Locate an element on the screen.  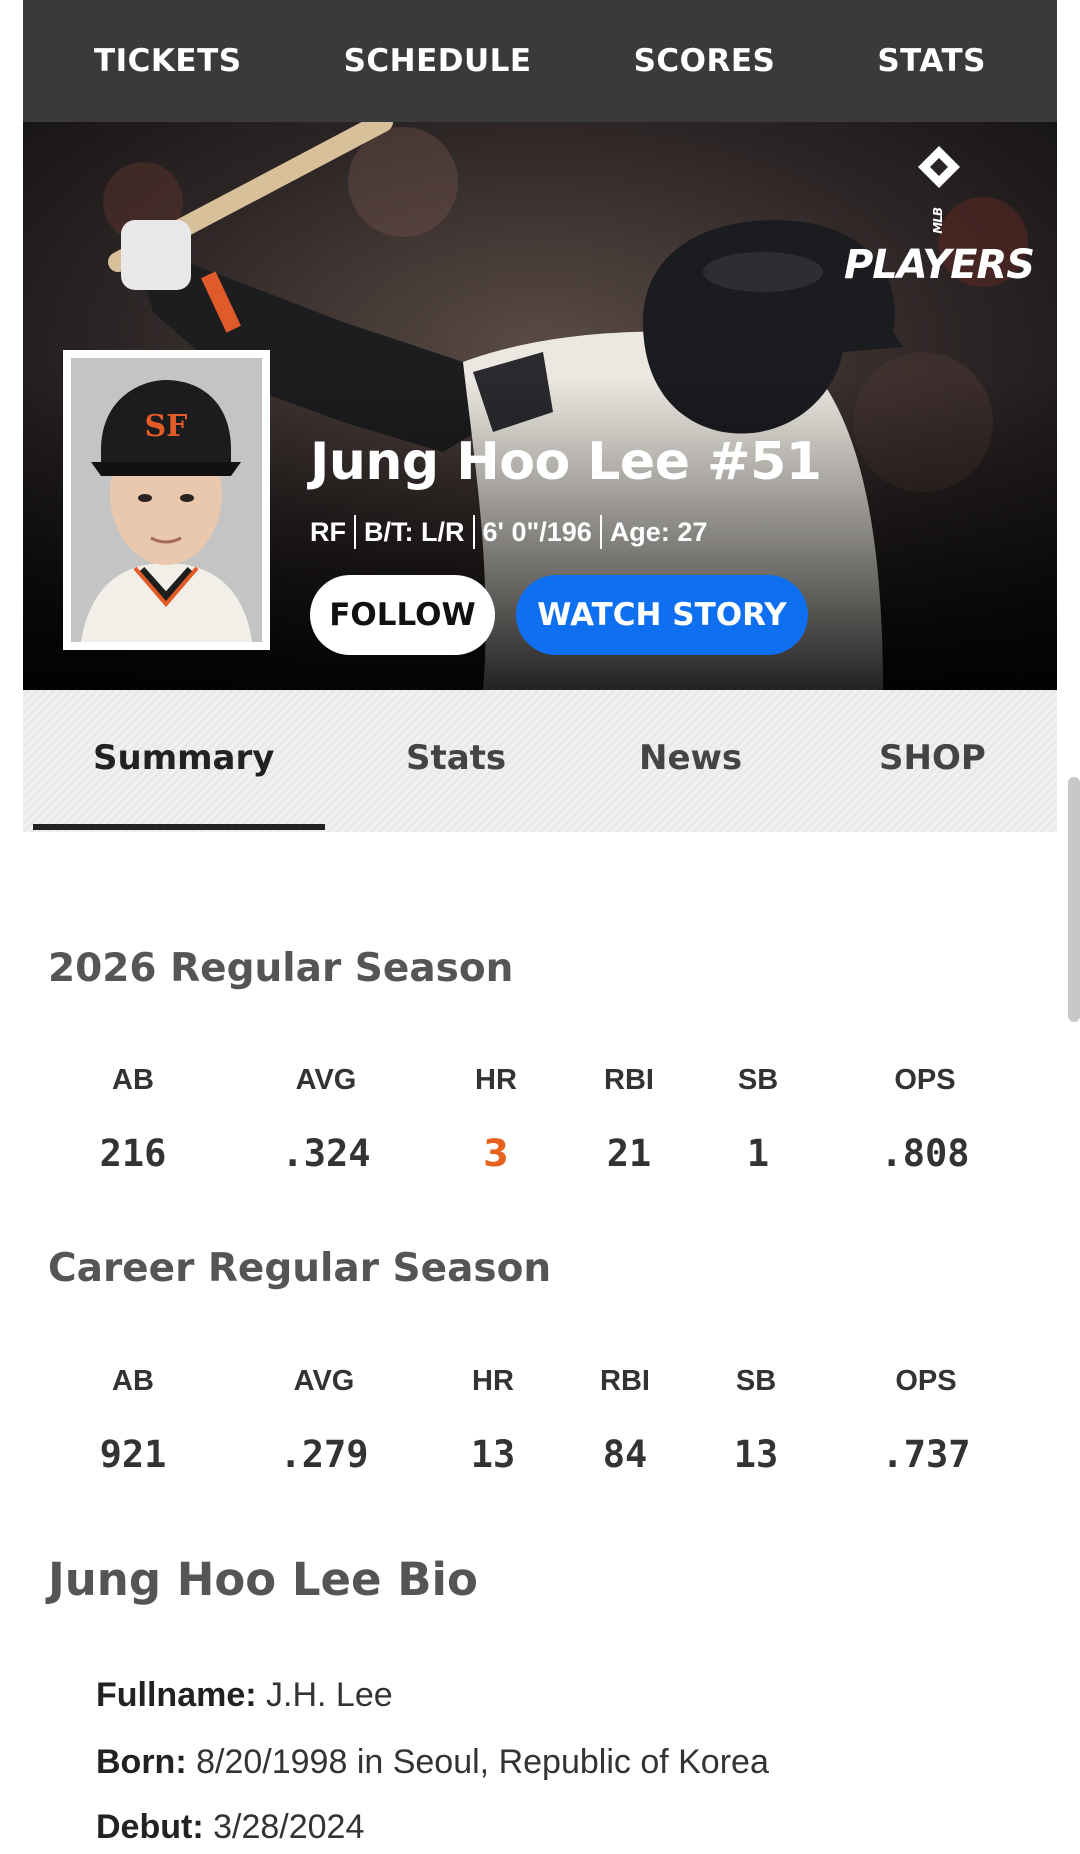
stat-value: 1 is located at coordinates (758, 1153).